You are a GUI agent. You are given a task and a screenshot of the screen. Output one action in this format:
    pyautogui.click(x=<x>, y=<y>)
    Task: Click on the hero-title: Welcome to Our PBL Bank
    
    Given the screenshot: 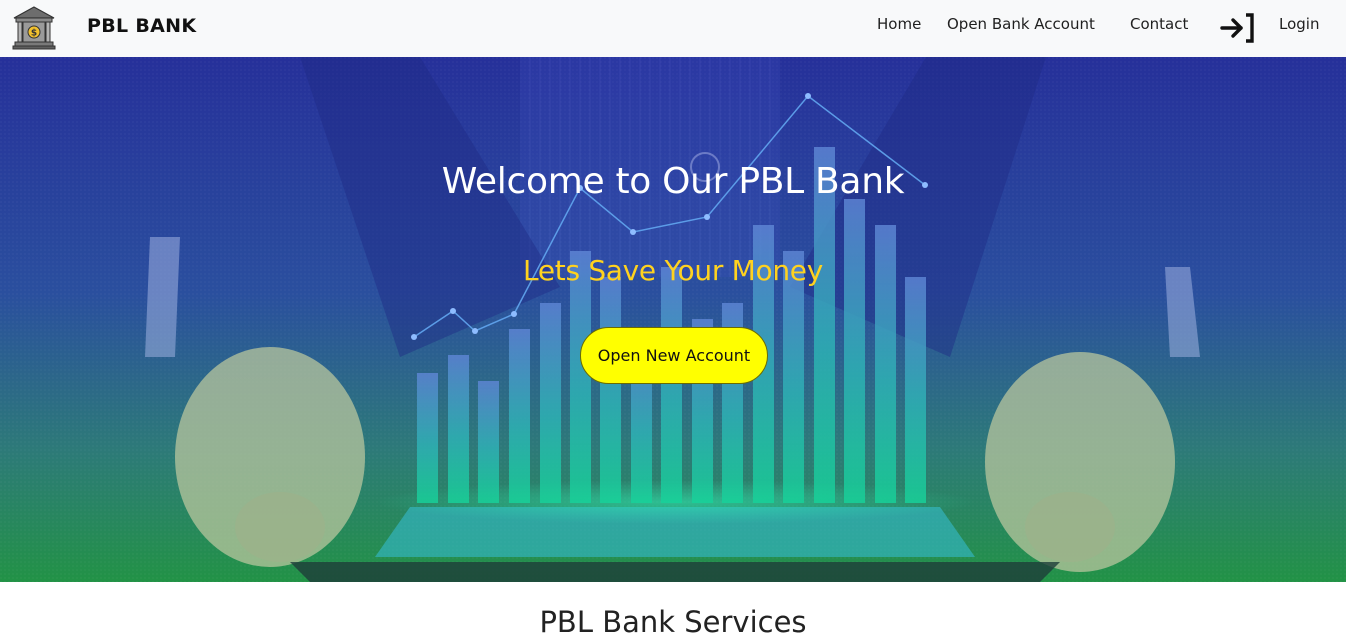 What is the action you would take?
    pyautogui.click(x=673, y=181)
    